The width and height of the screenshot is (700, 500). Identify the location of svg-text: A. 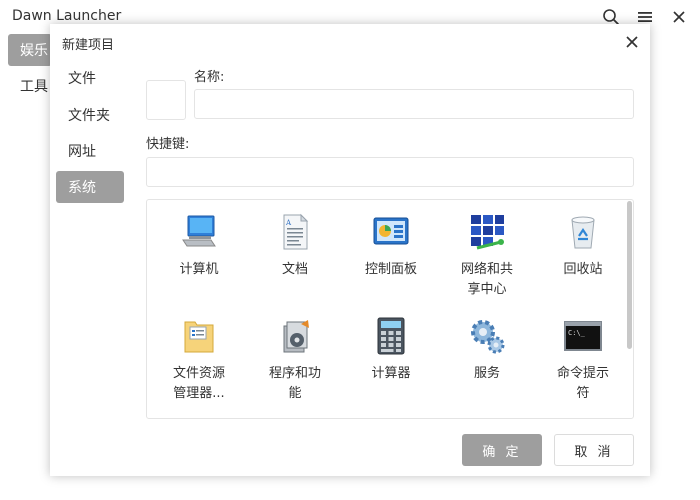
(288, 223).